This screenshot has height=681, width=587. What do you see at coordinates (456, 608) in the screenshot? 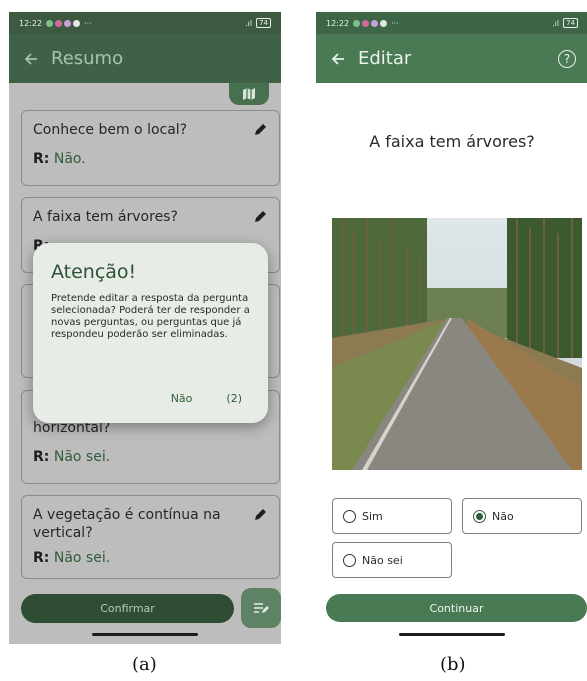
I see `continue-button: Continuar` at bounding box center [456, 608].